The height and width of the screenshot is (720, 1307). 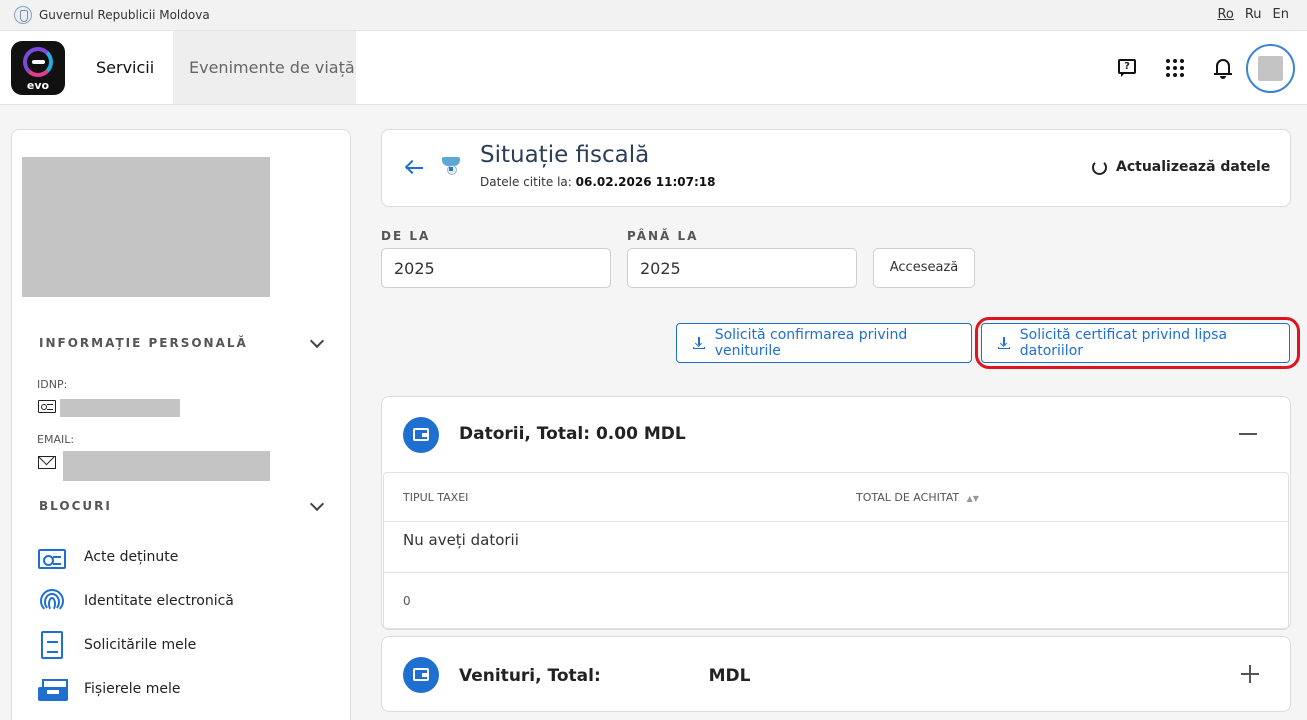 I want to click on read-value: 06.02.2026 11:07:18, so click(x=645, y=182).